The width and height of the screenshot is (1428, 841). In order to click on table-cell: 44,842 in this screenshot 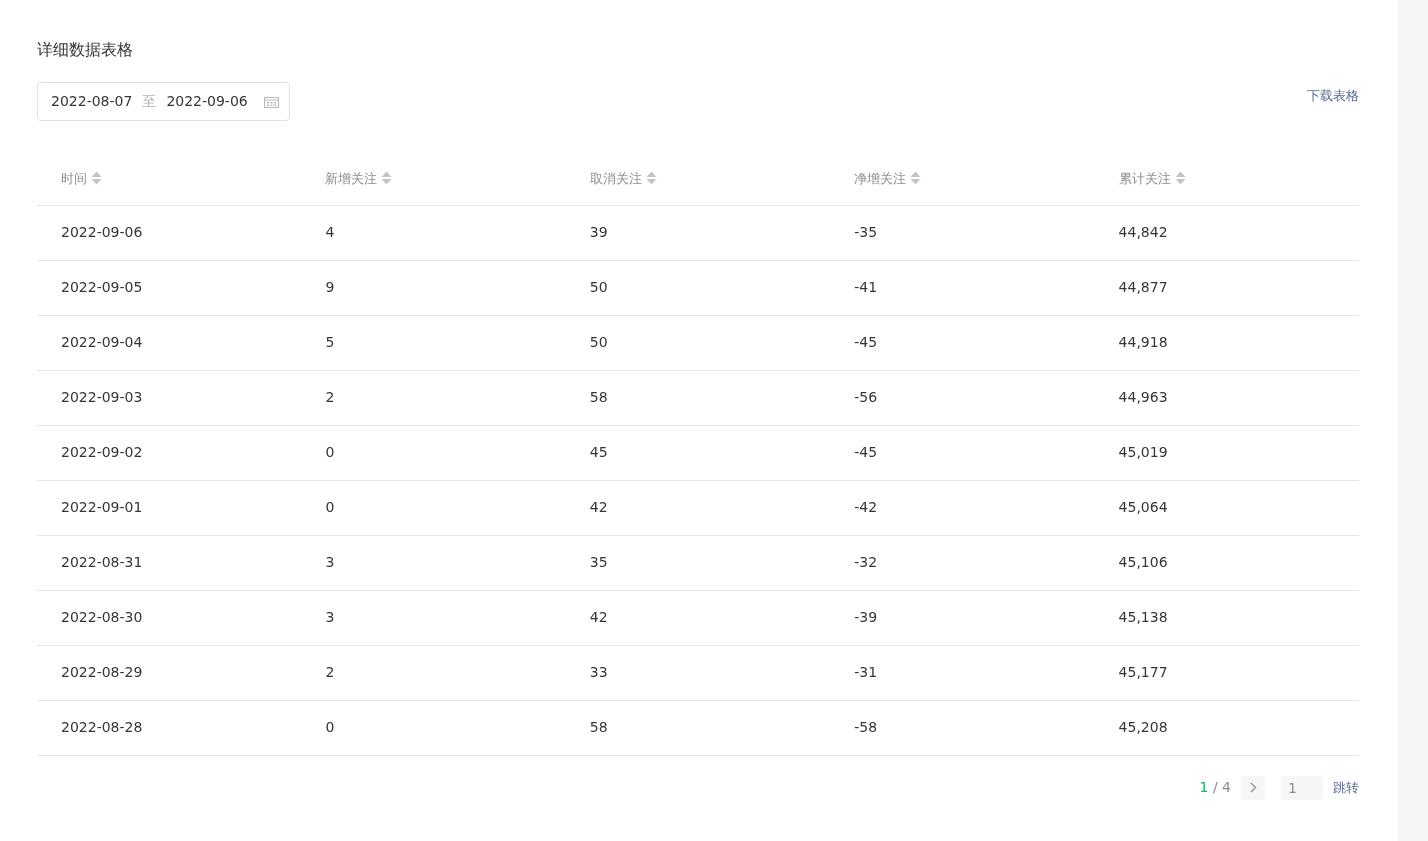, I will do `click(1226, 232)`.